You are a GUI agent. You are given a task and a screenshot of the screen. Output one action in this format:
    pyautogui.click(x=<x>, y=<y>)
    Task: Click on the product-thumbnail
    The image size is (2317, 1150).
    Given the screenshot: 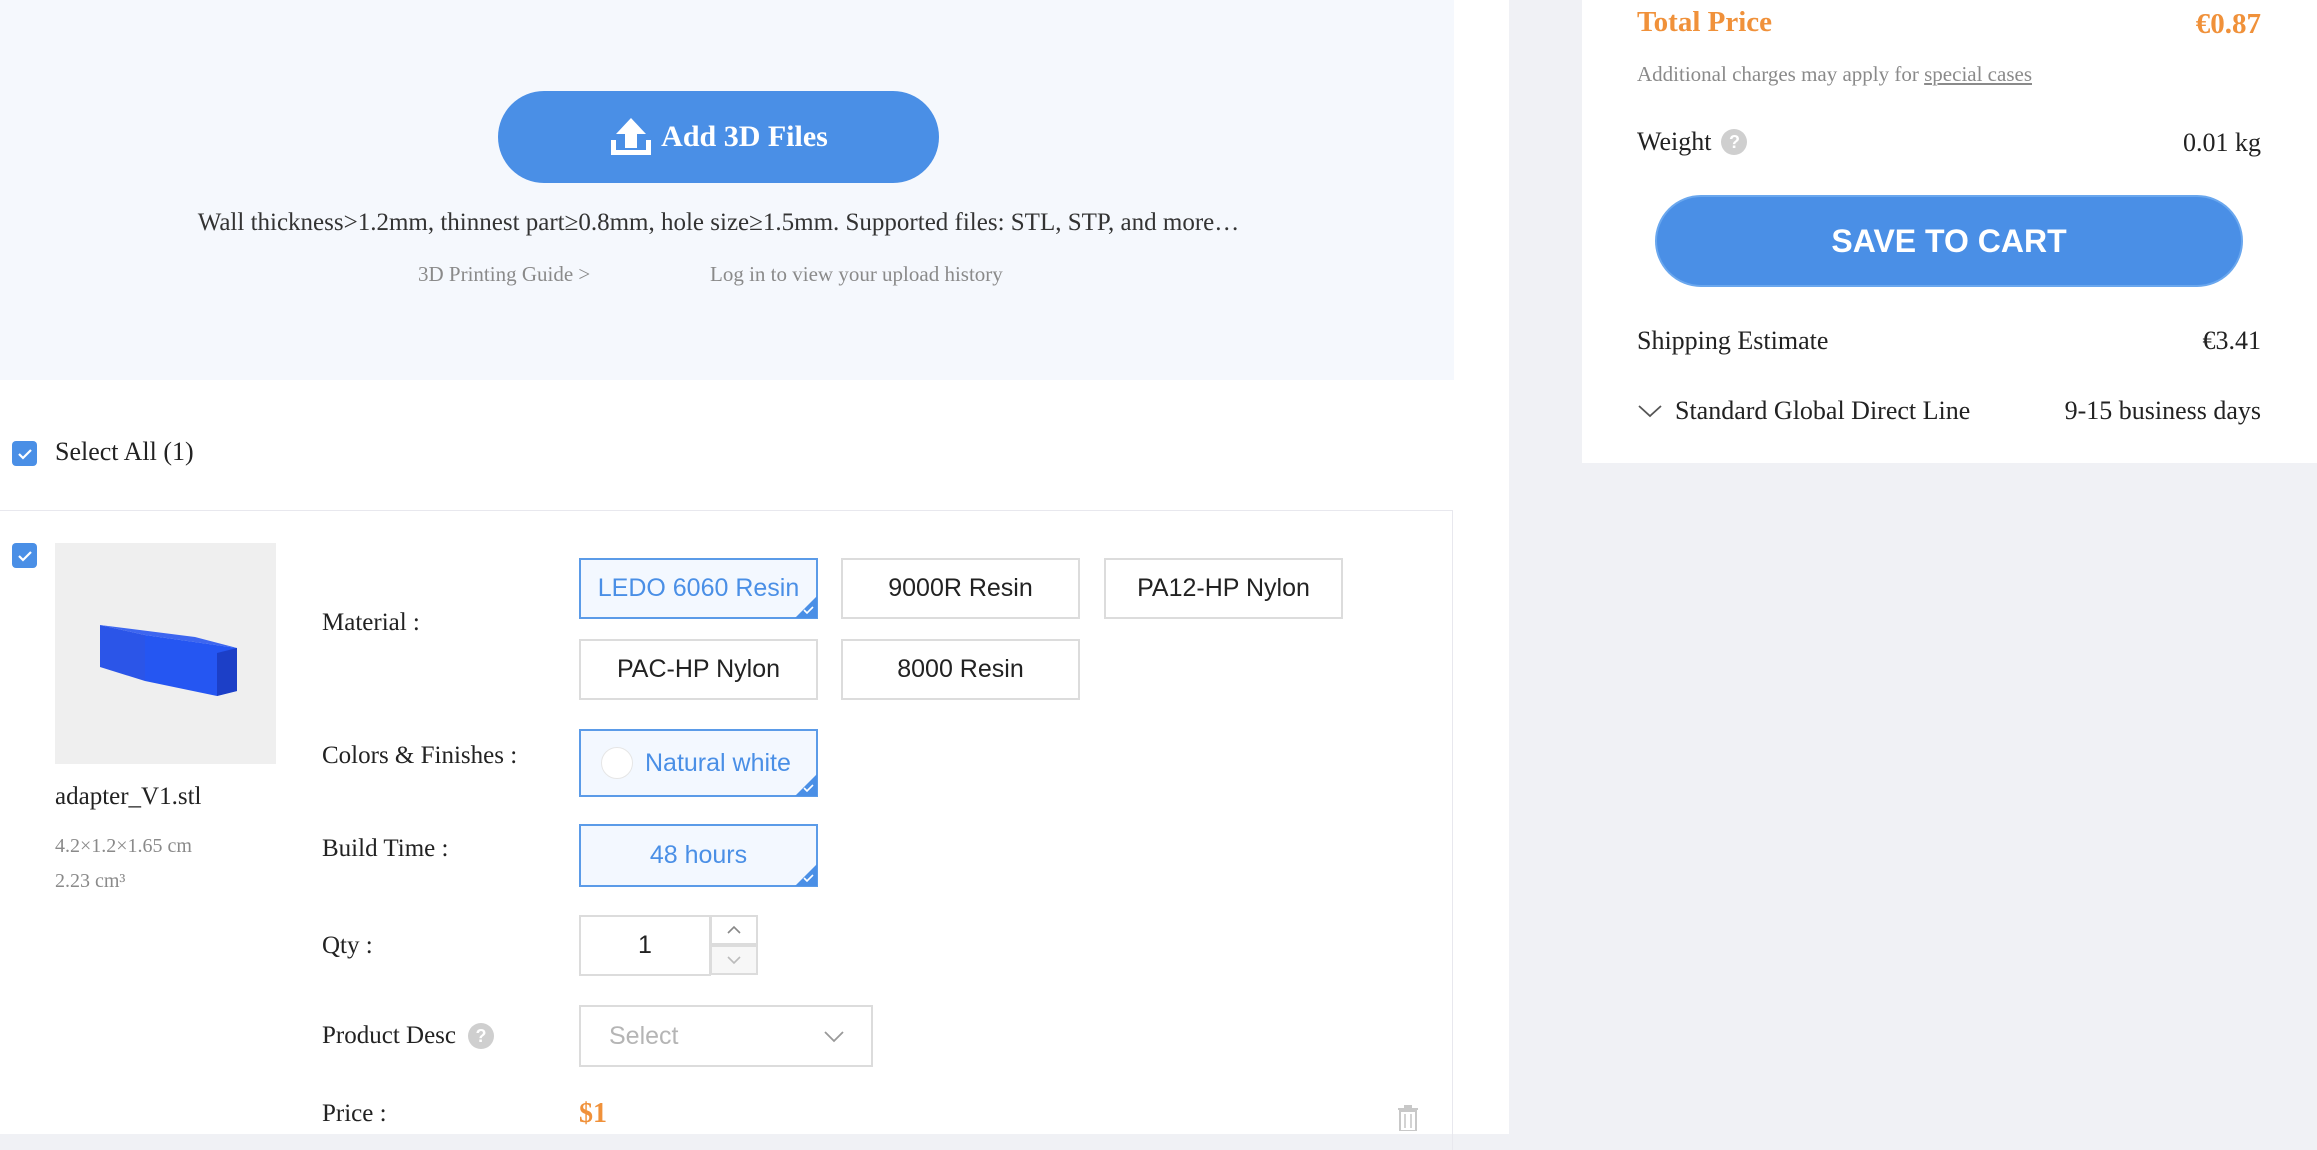 What is the action you would take?
    pyautogui.click(x=165, y=653)
    